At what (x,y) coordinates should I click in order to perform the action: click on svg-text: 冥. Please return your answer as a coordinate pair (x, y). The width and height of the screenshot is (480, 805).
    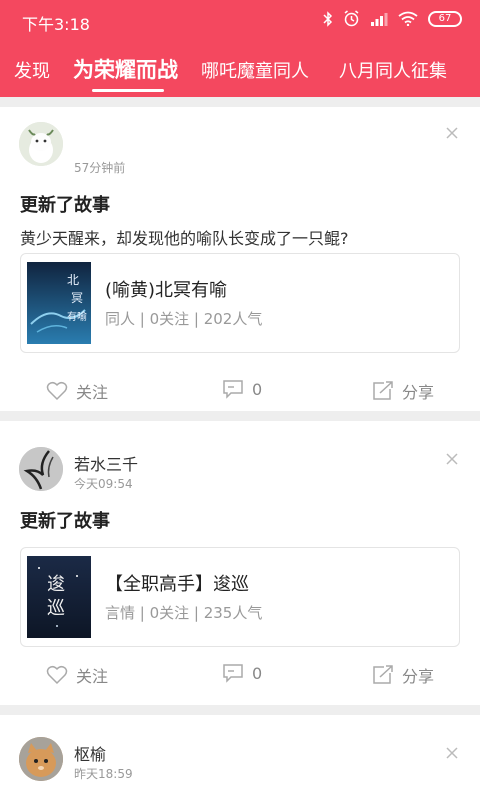
    Looking at the image, I should click on (77, 298).